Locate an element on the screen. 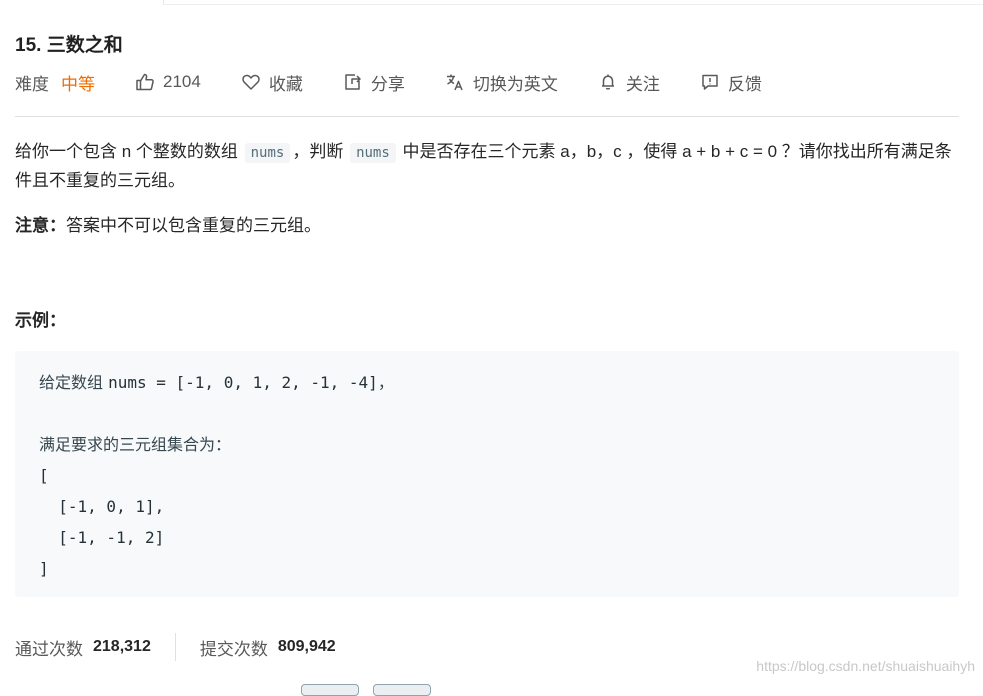 This screenshot has height=696, width=983. code-line: [-1, 0, 1], is located at coordinates (102, 506).